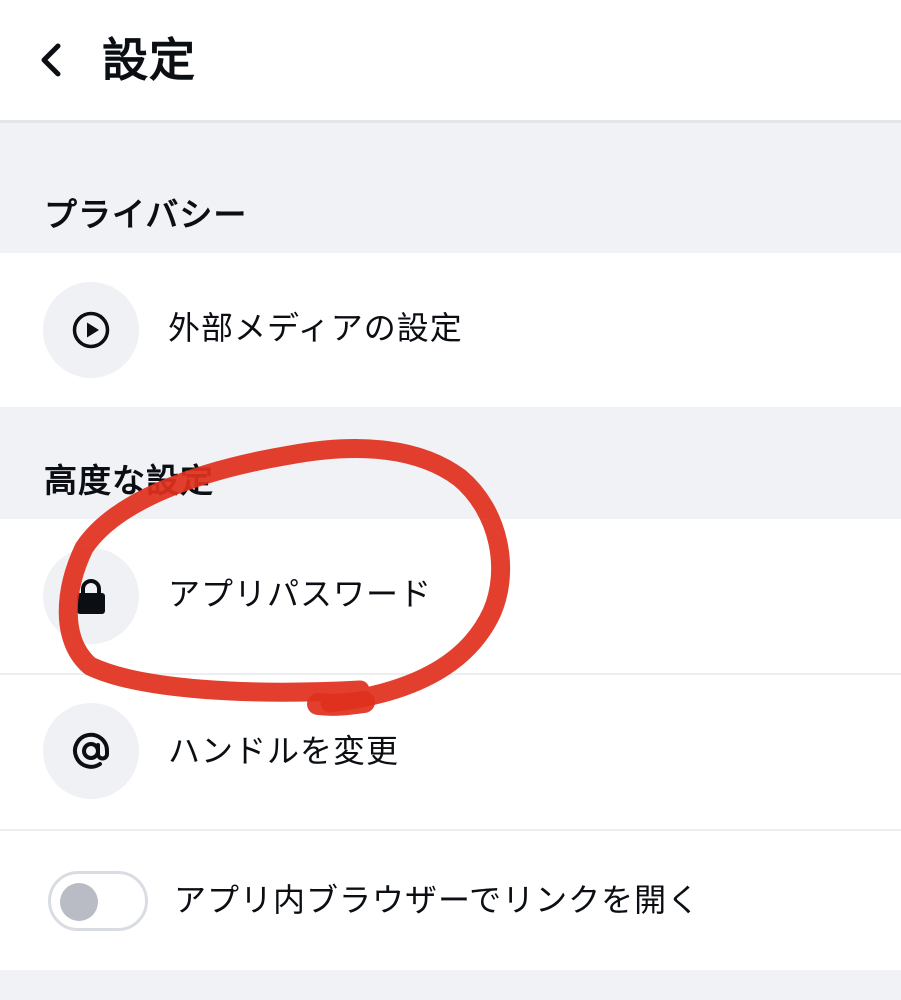 Image resolution: width=901 pixels, height=1000 pixels. I want to click on in-app-browser-toggle, so click(98, 901).